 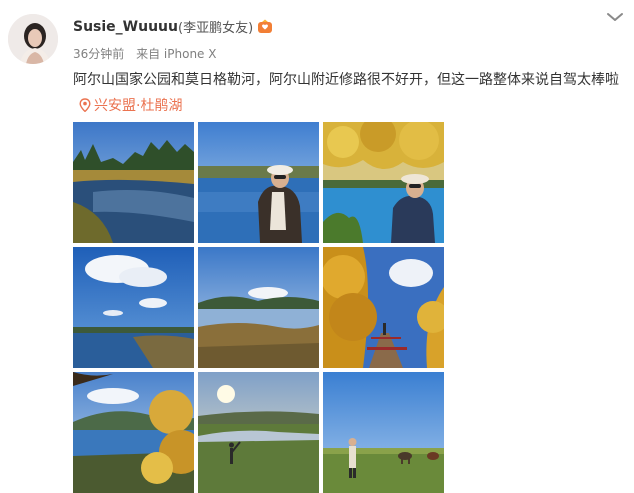 What do you see at coordinates (615, 17) in the screenshot?
I see `chevron-down-icon` at bounding box center [615, 17].